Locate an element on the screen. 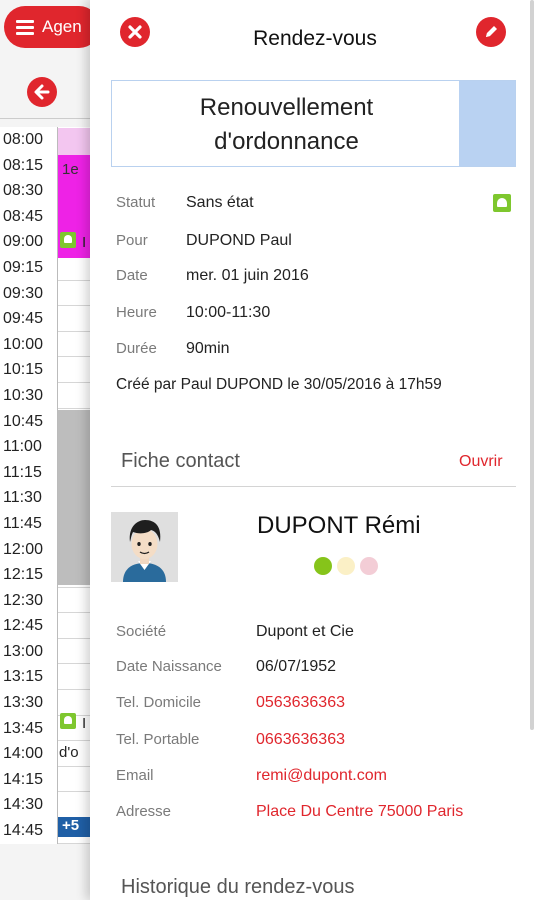 The width and height of the screenshot is (540, 900). time-label: 12:45 is located at coordinates (29, 626).